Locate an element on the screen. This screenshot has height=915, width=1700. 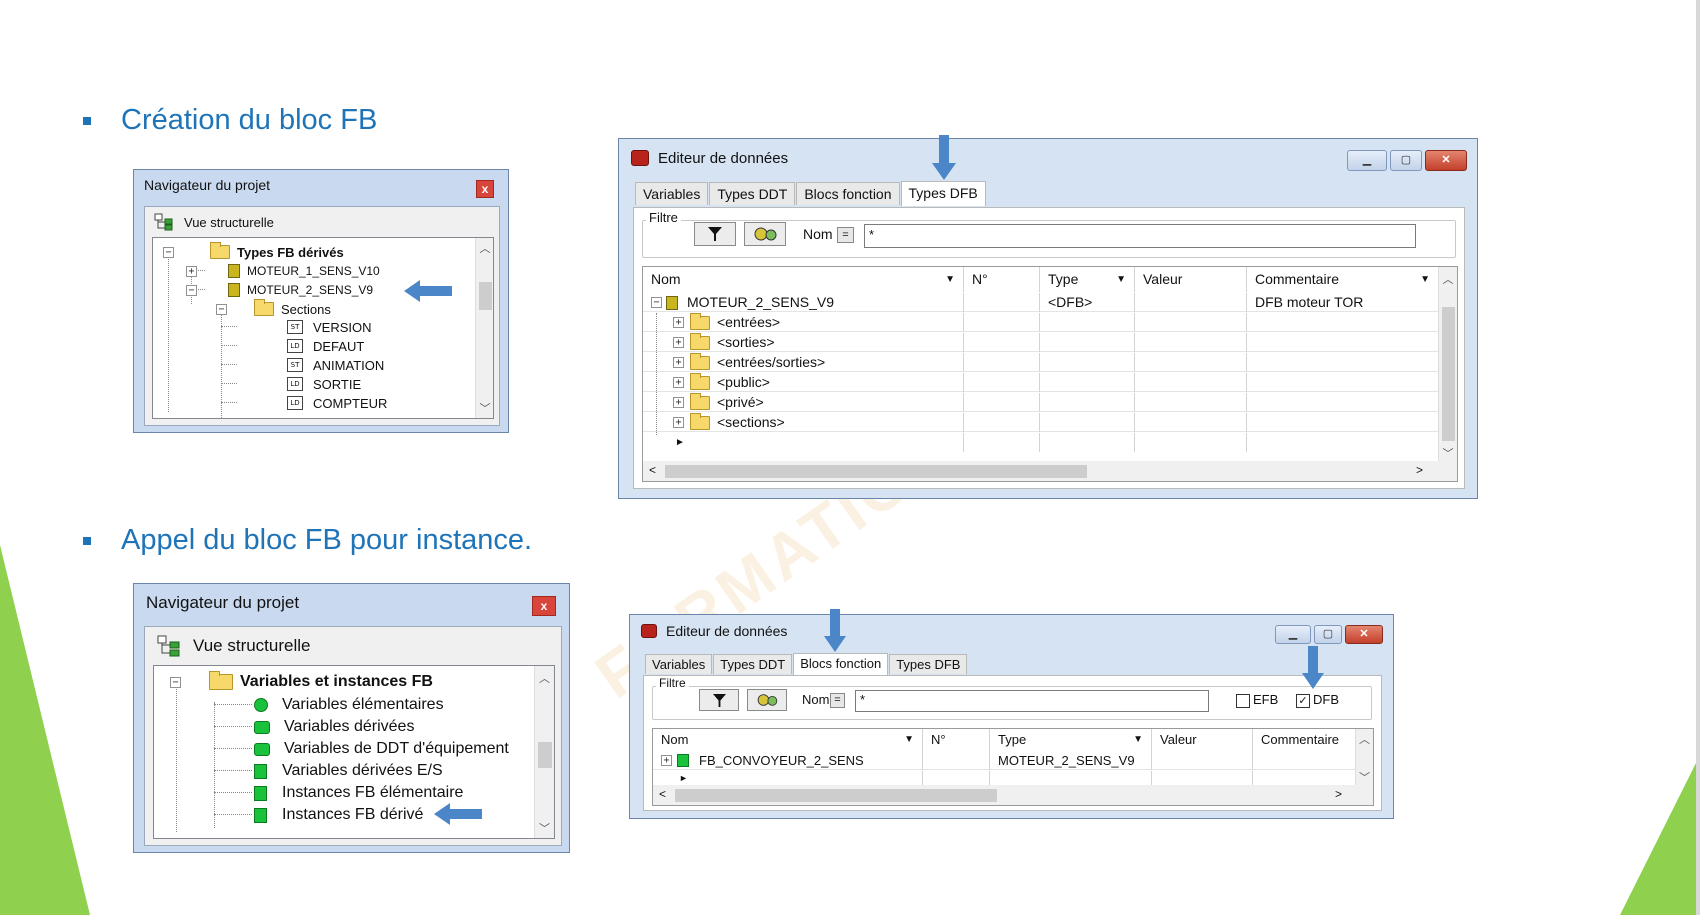
dfb-checkbox: ✓ is located at coordinates (1303, 701).